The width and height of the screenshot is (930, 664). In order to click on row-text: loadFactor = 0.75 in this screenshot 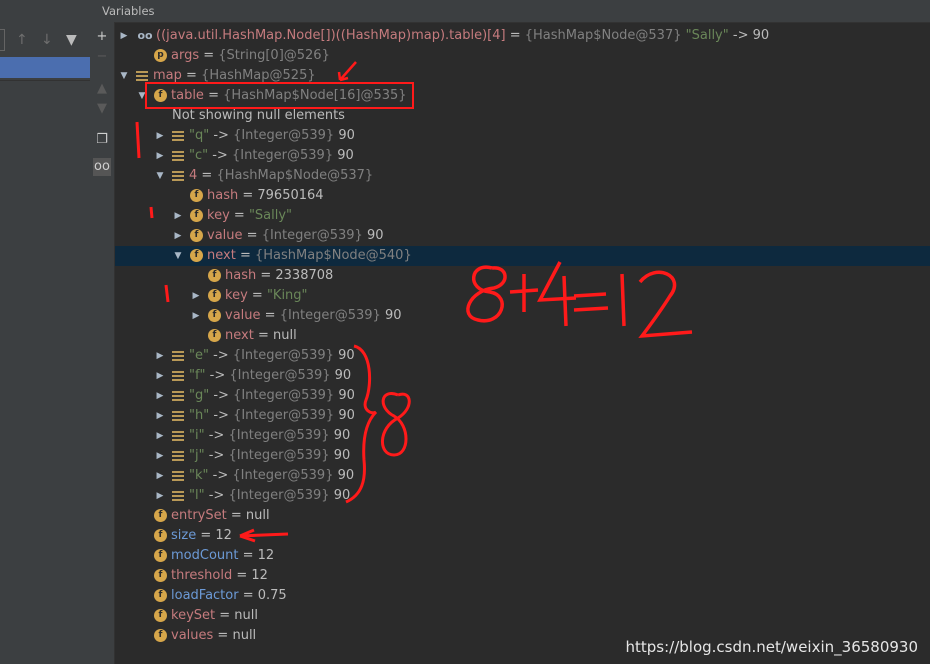, I will do `click(229, 596)`.